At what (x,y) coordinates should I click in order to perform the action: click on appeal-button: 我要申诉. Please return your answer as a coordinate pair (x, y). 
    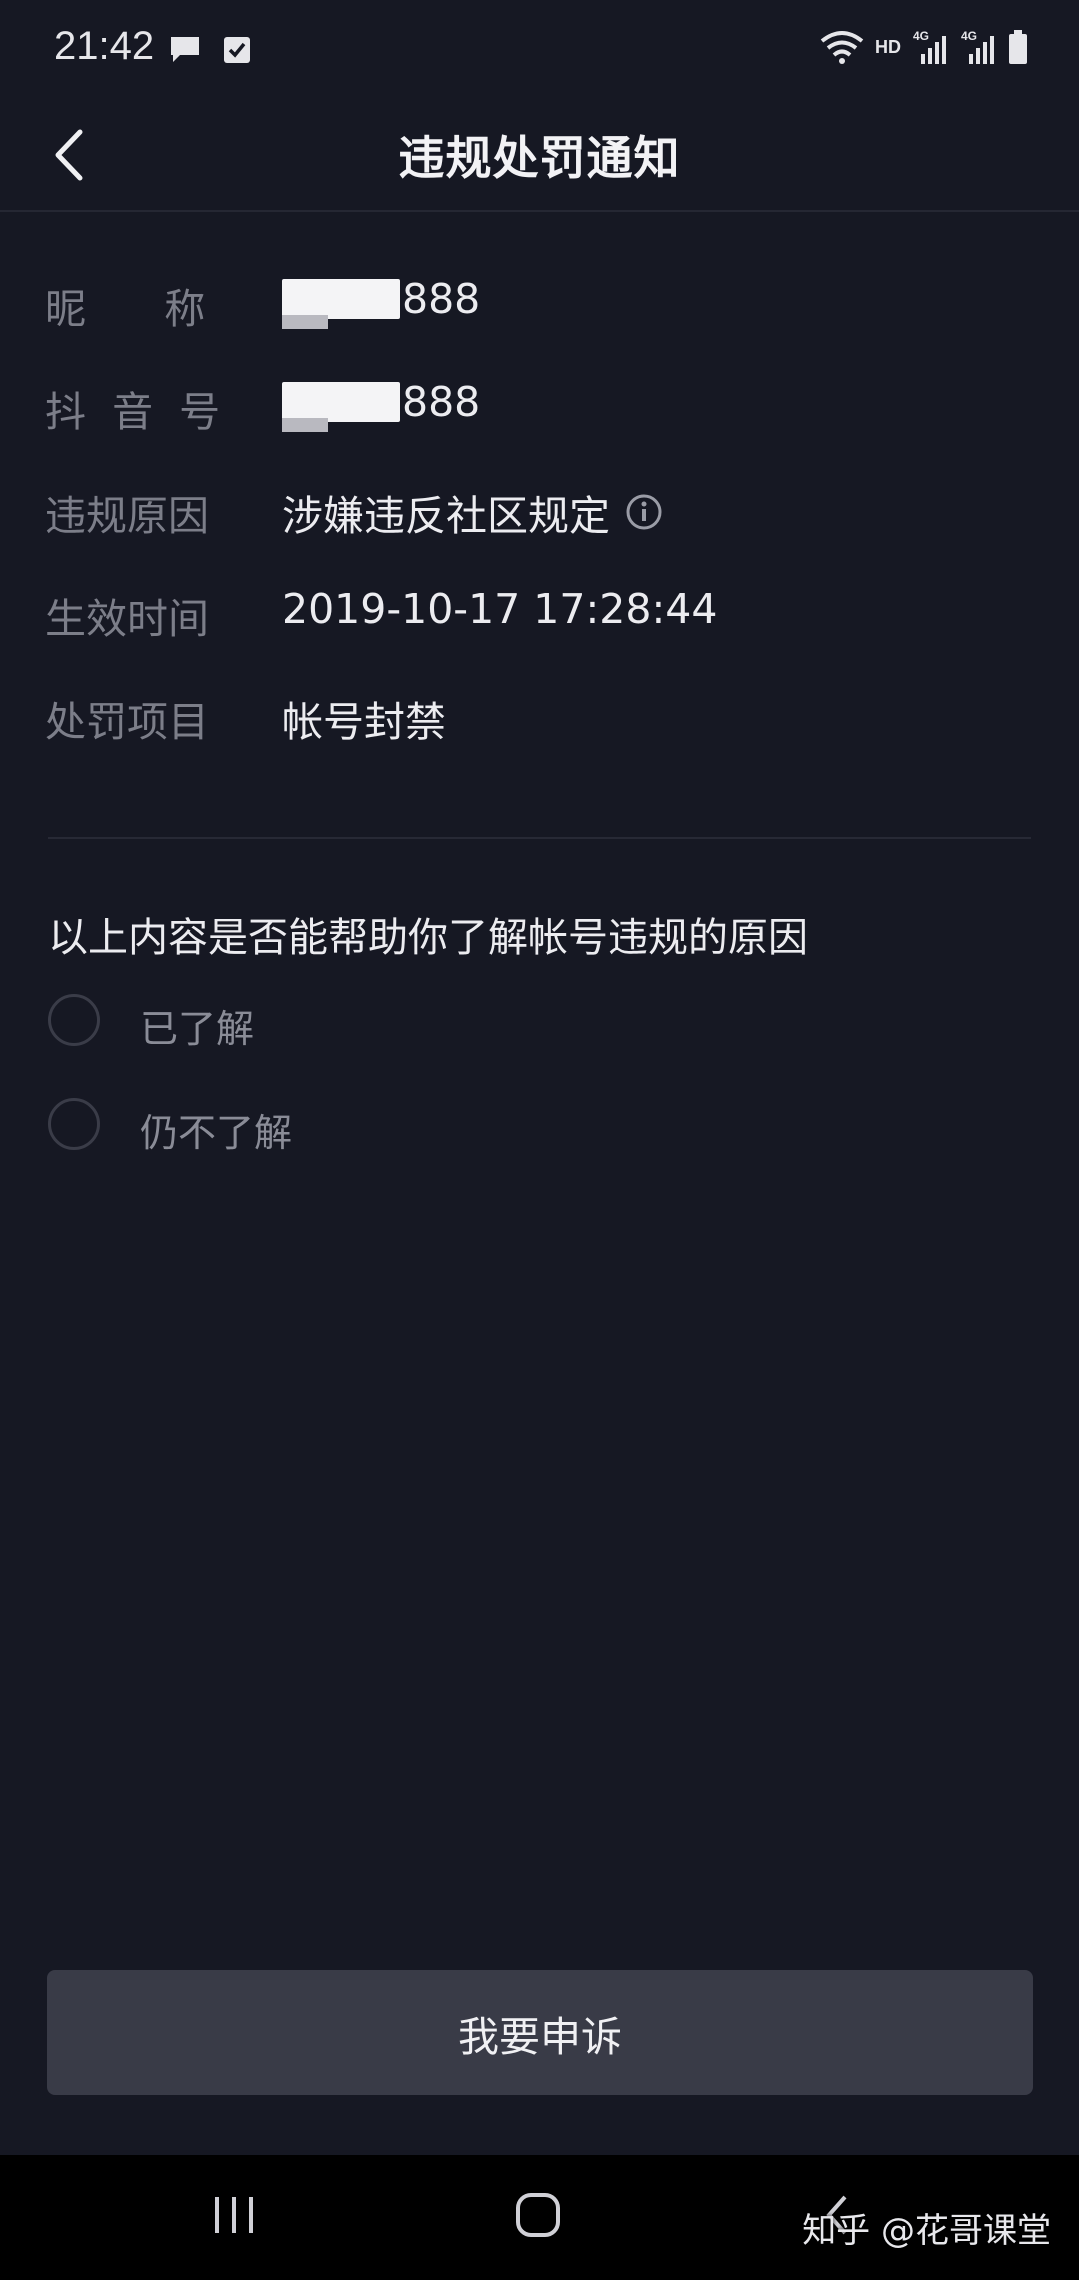
    Looking at the image, I should click on (540, 2032).